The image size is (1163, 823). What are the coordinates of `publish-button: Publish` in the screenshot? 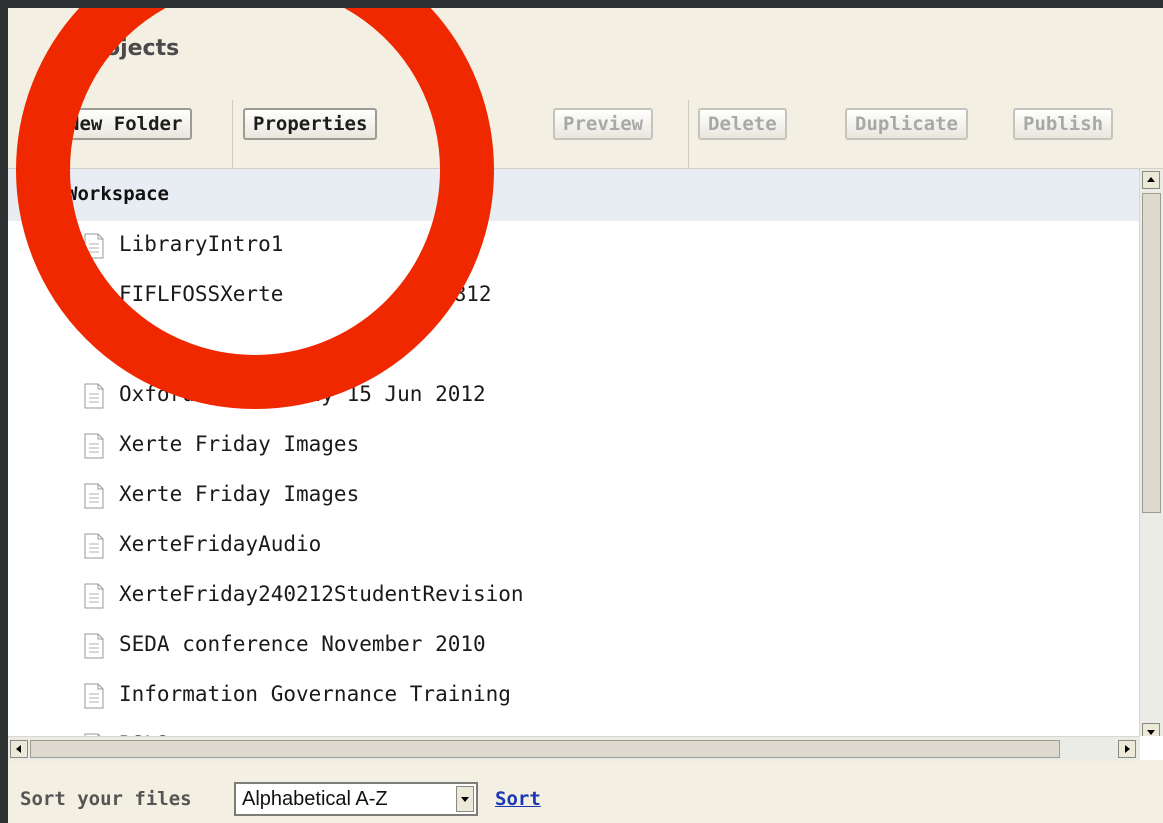 It's located at (1063, 124).